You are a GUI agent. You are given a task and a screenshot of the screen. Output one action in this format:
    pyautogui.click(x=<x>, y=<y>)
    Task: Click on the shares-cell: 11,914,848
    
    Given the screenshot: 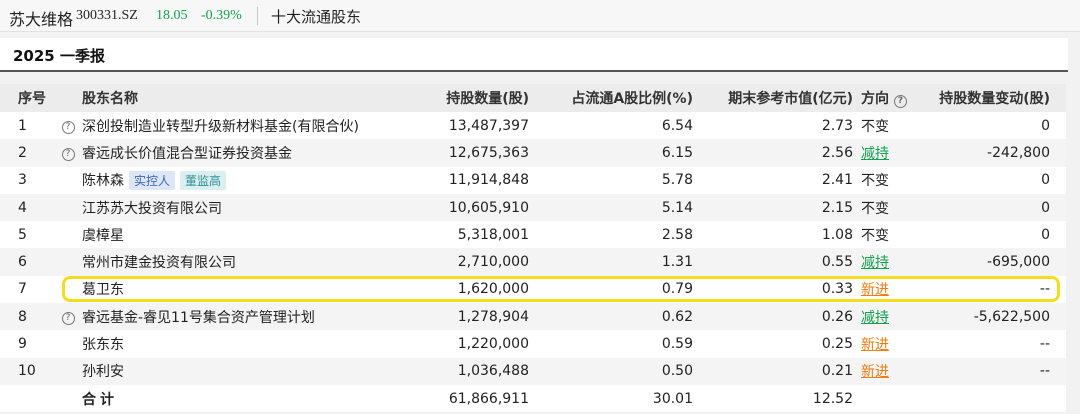 What is the action you would take?
    pyautogui.click(x=488, y=180)
    